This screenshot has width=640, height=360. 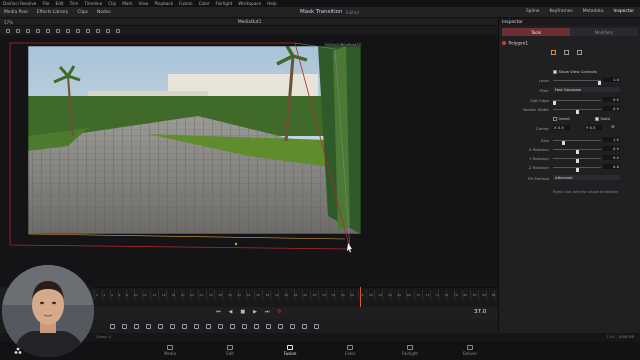 What do you see at coordinates (104, 12) in the screenshot?
I see `nodes-button: Nodes` at bounding box center [104, 12].